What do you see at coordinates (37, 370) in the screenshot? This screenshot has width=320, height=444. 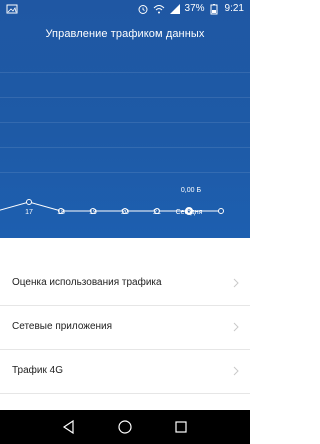 I see `list-item-label: Трафик 4G` at bounding box center [37, 370].